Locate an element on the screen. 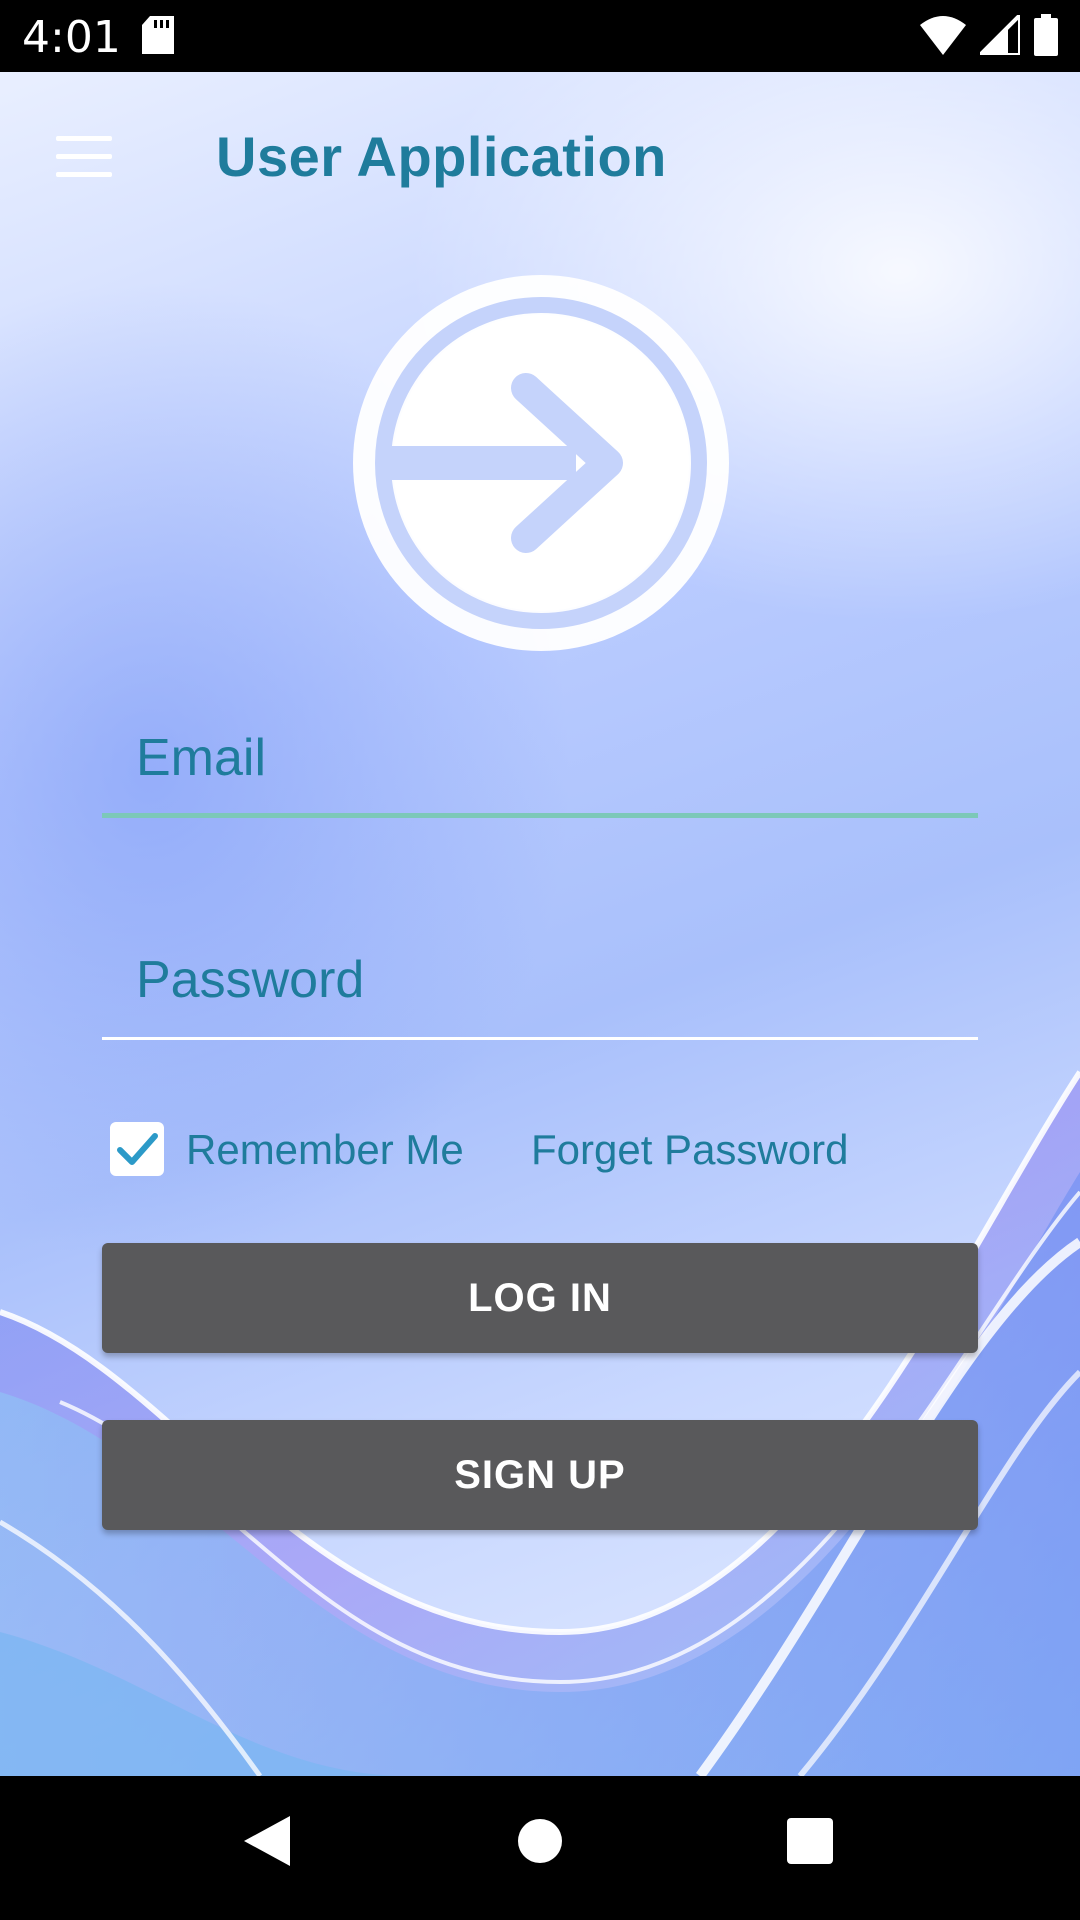  password-field: Password is located at coordinates (540, 995).